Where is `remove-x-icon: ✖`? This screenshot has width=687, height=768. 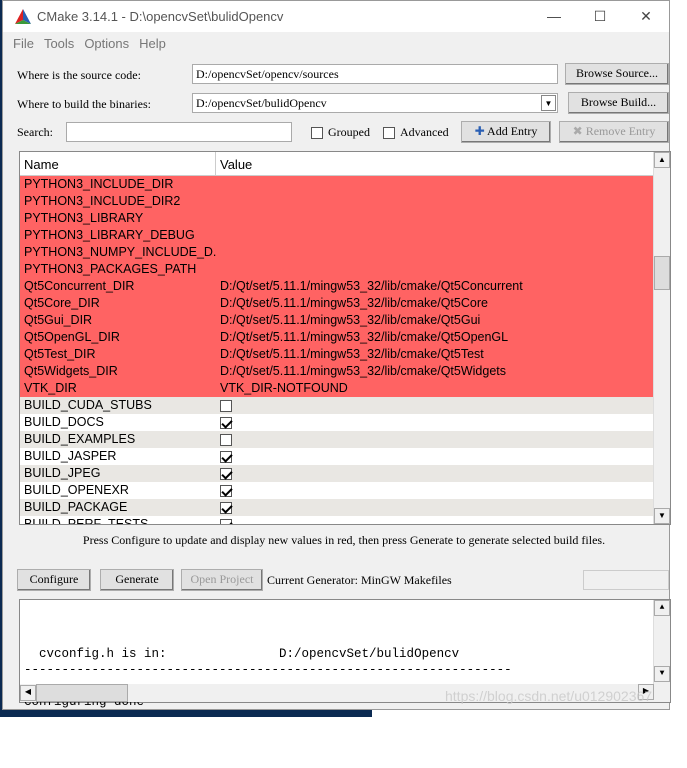 remove-x-icon: ✖ is located at coordinates (577, 131).